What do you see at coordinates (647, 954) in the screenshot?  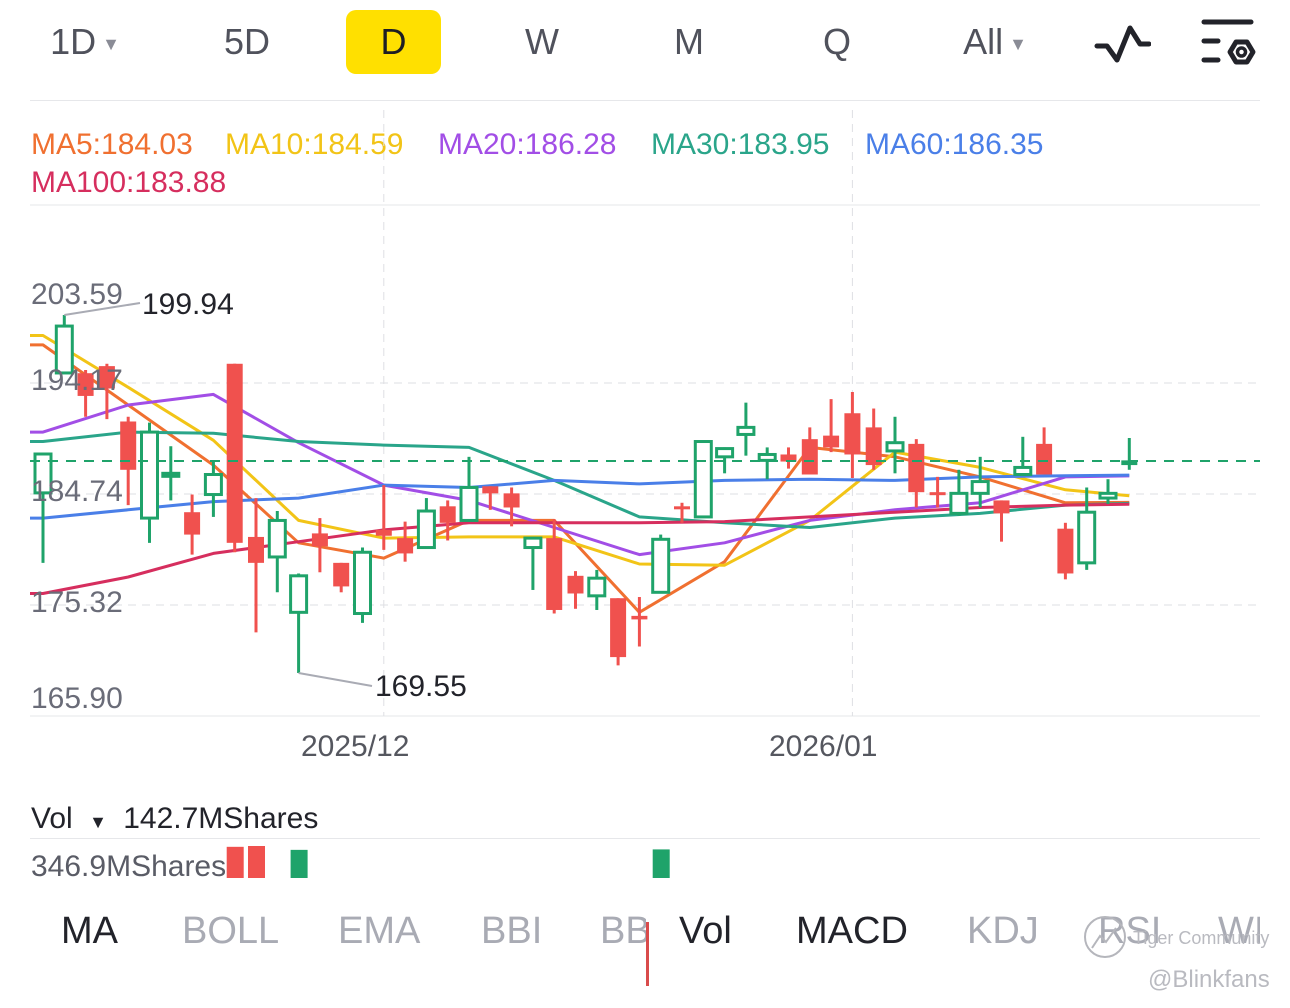 I see `tab-divider` at bounding box center [647, 954].